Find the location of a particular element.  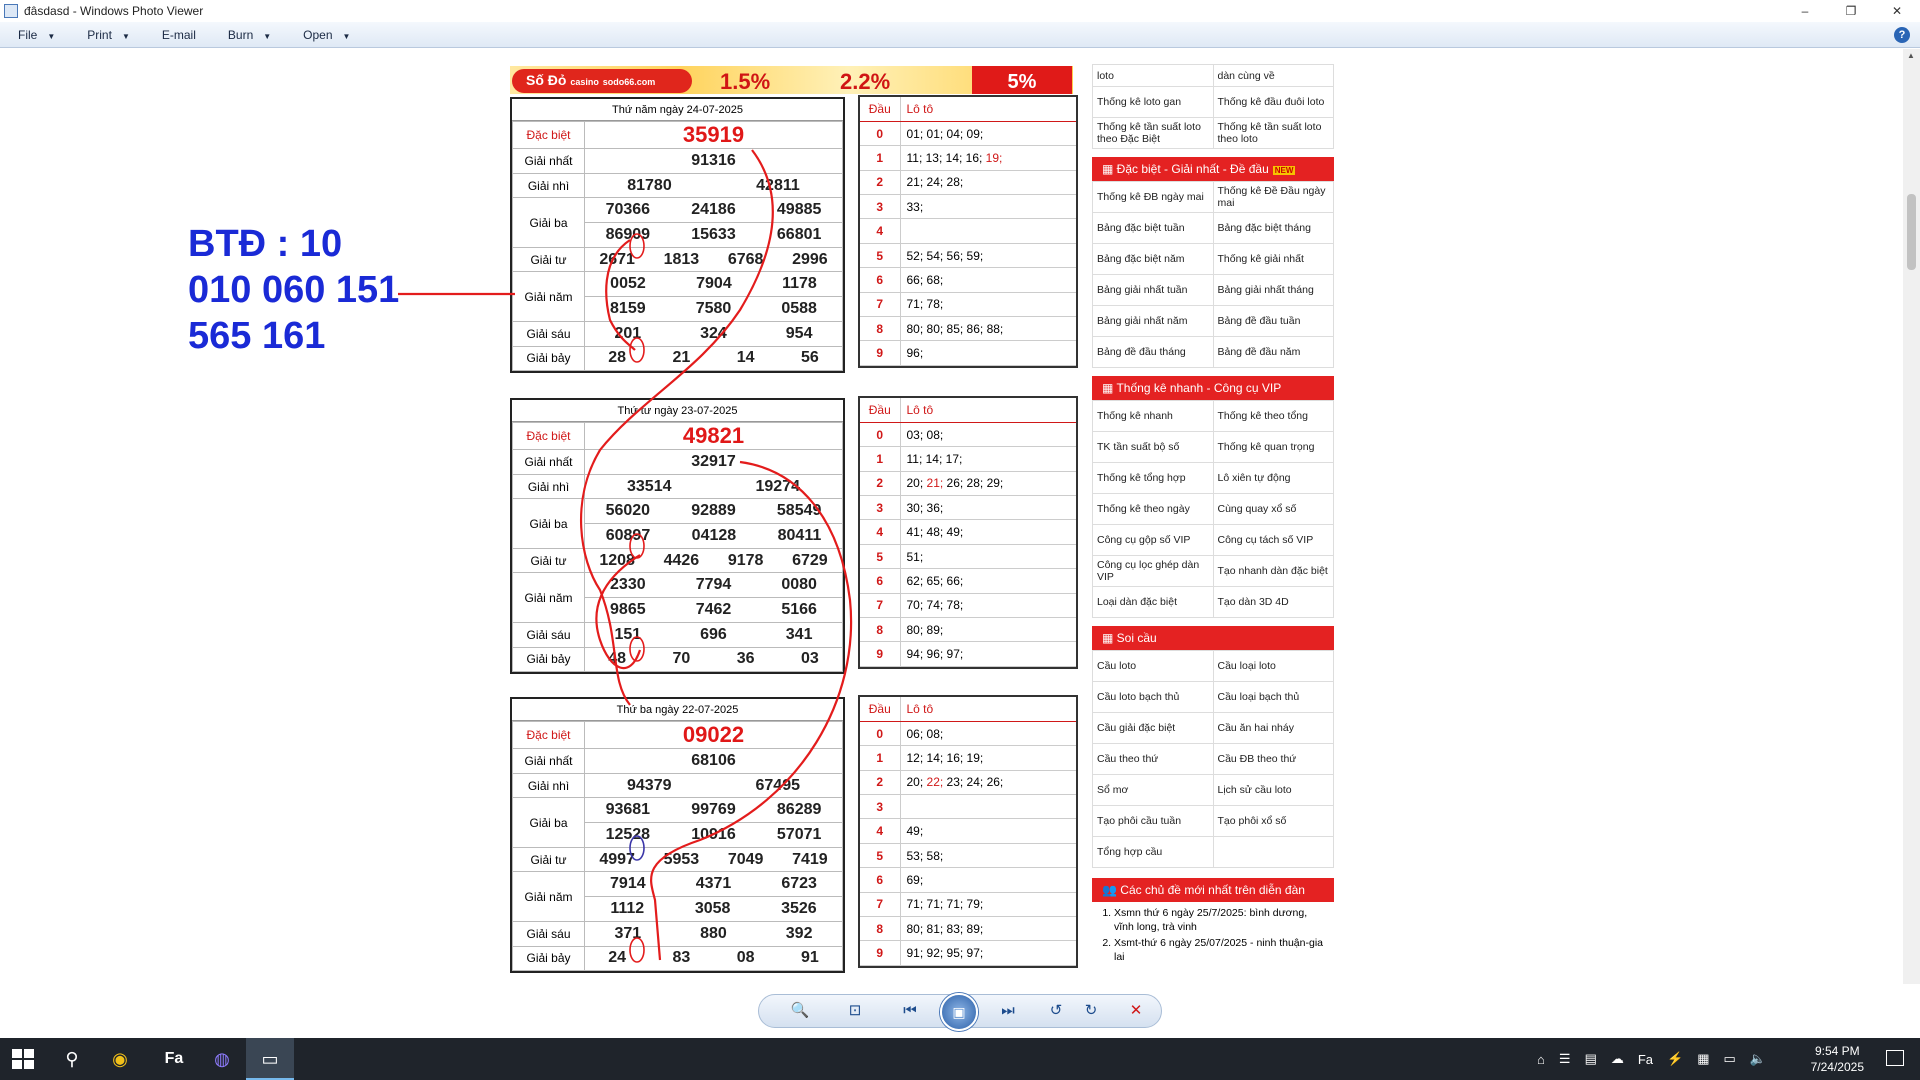

sidebar-link: Thống kê đầu đuôi loto is located at coordinates (1273, 102).